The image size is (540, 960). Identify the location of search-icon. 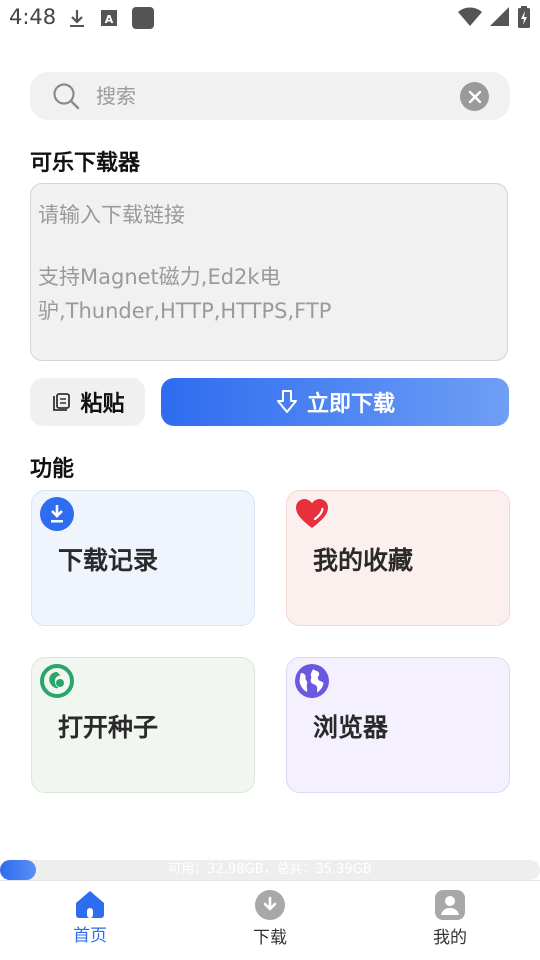
(66, 96).